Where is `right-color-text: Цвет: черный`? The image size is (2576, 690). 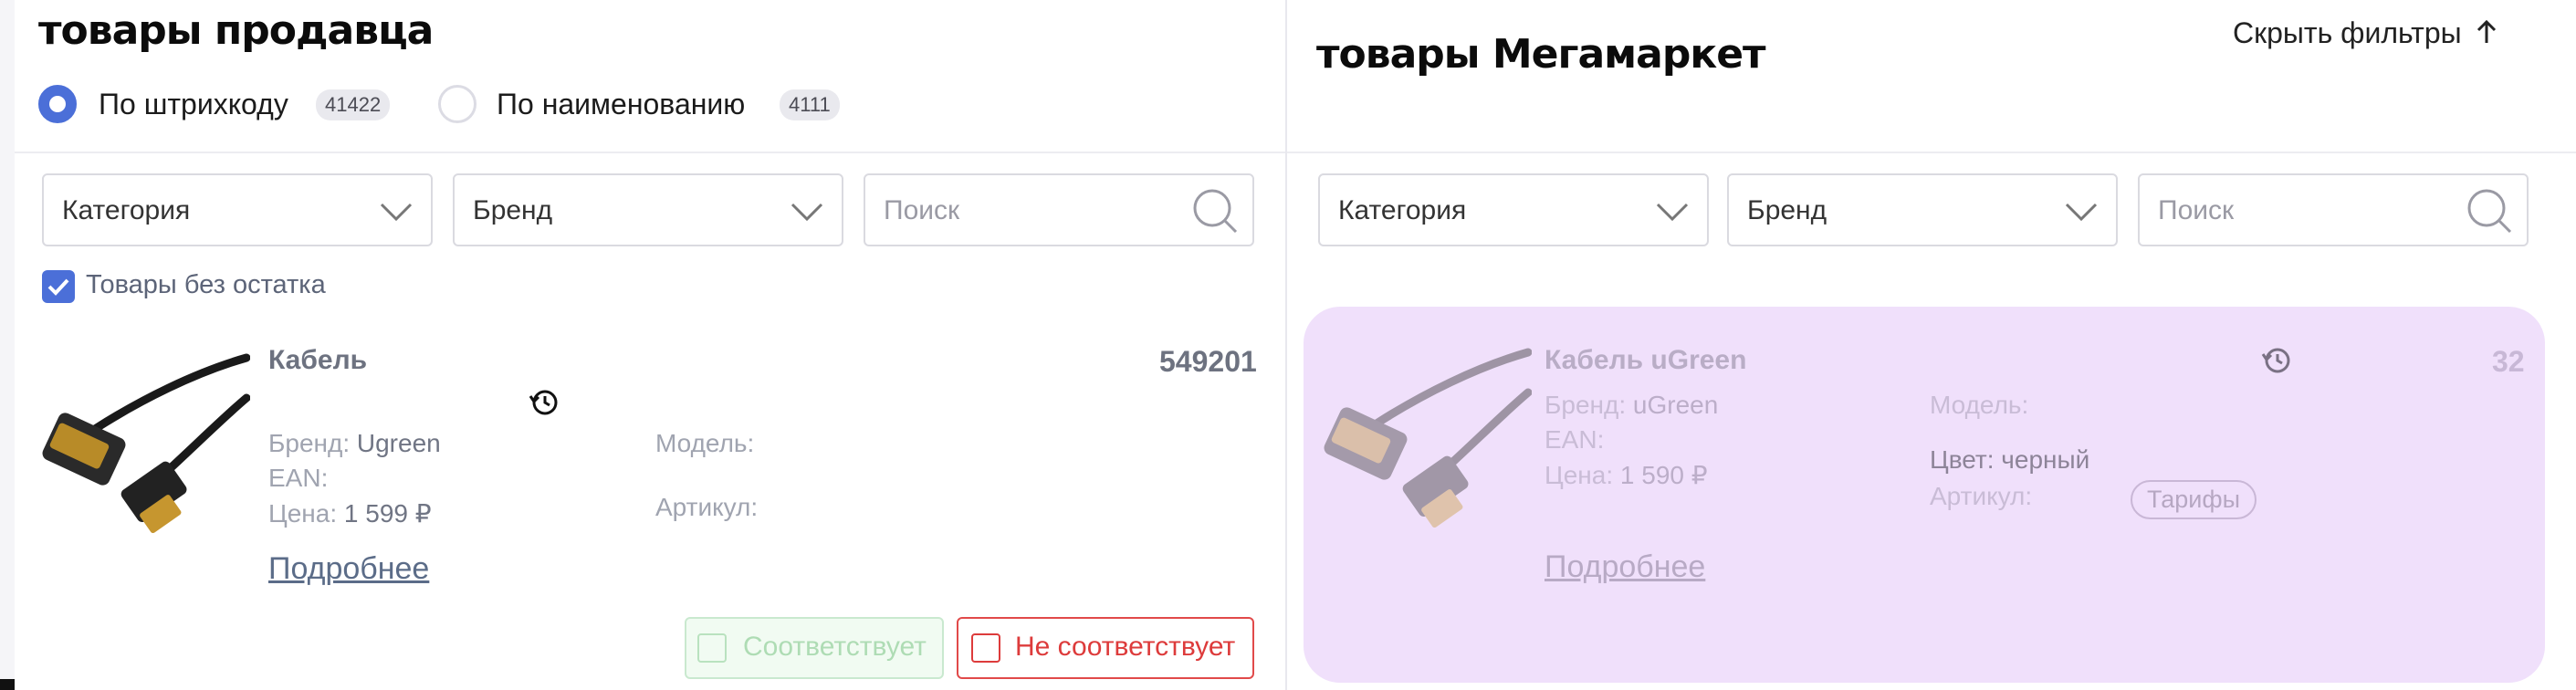
right-color-text: Цвет: черный is located at coordinates (2010, 459).